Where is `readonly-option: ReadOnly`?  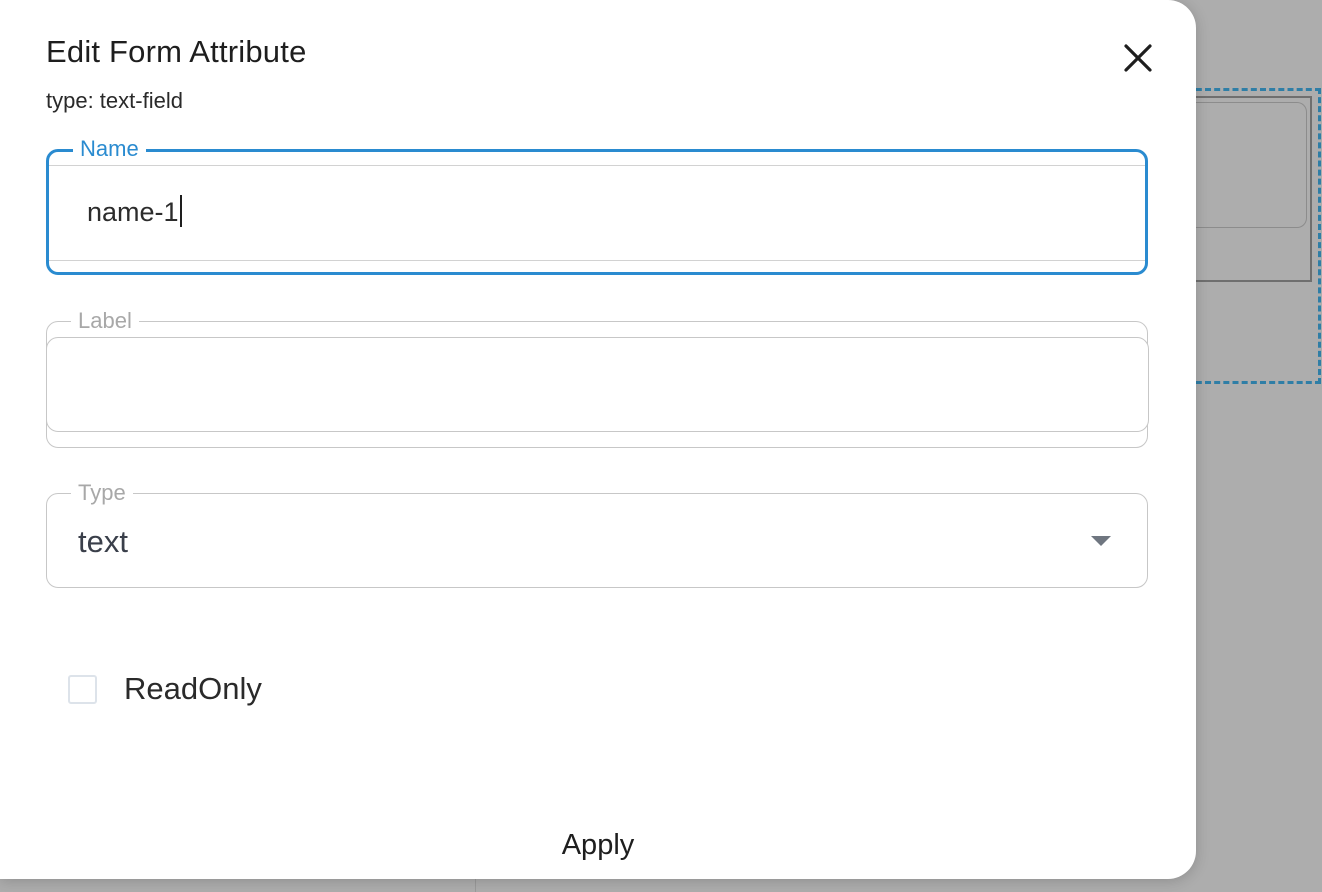 readonly-option: ReadOnly is located at coordinates (165, 689).